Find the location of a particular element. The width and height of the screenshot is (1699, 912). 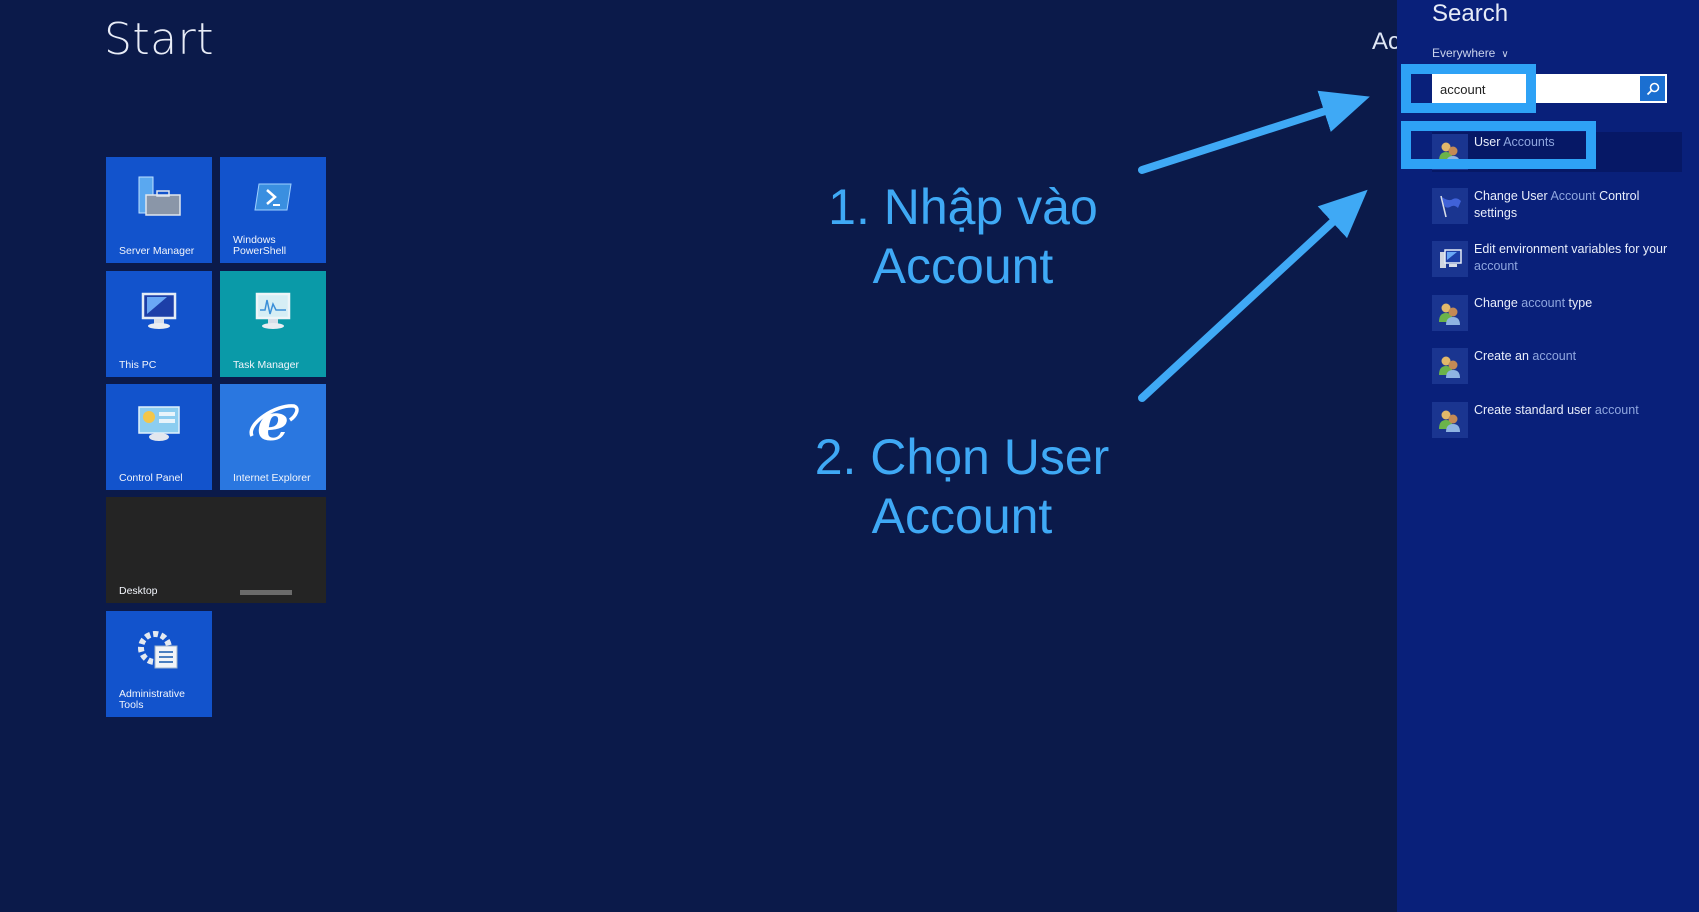

arrow-to-user-accounts is located at coordinates (1253, 295).